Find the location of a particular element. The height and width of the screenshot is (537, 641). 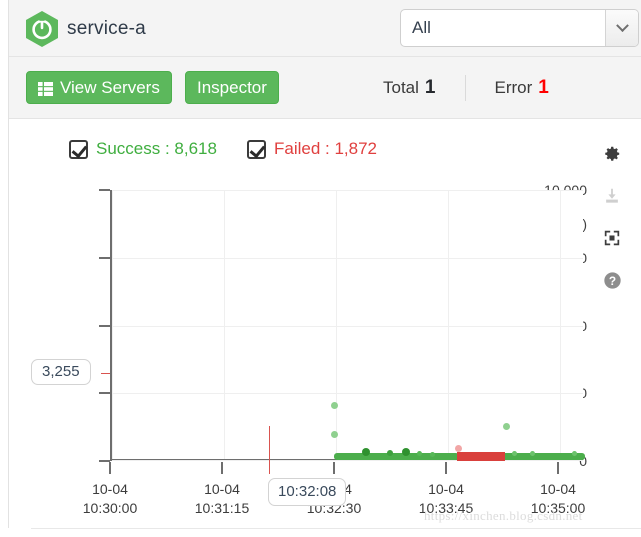

inspector-button: Inspector is located at coordinates (232, 87).